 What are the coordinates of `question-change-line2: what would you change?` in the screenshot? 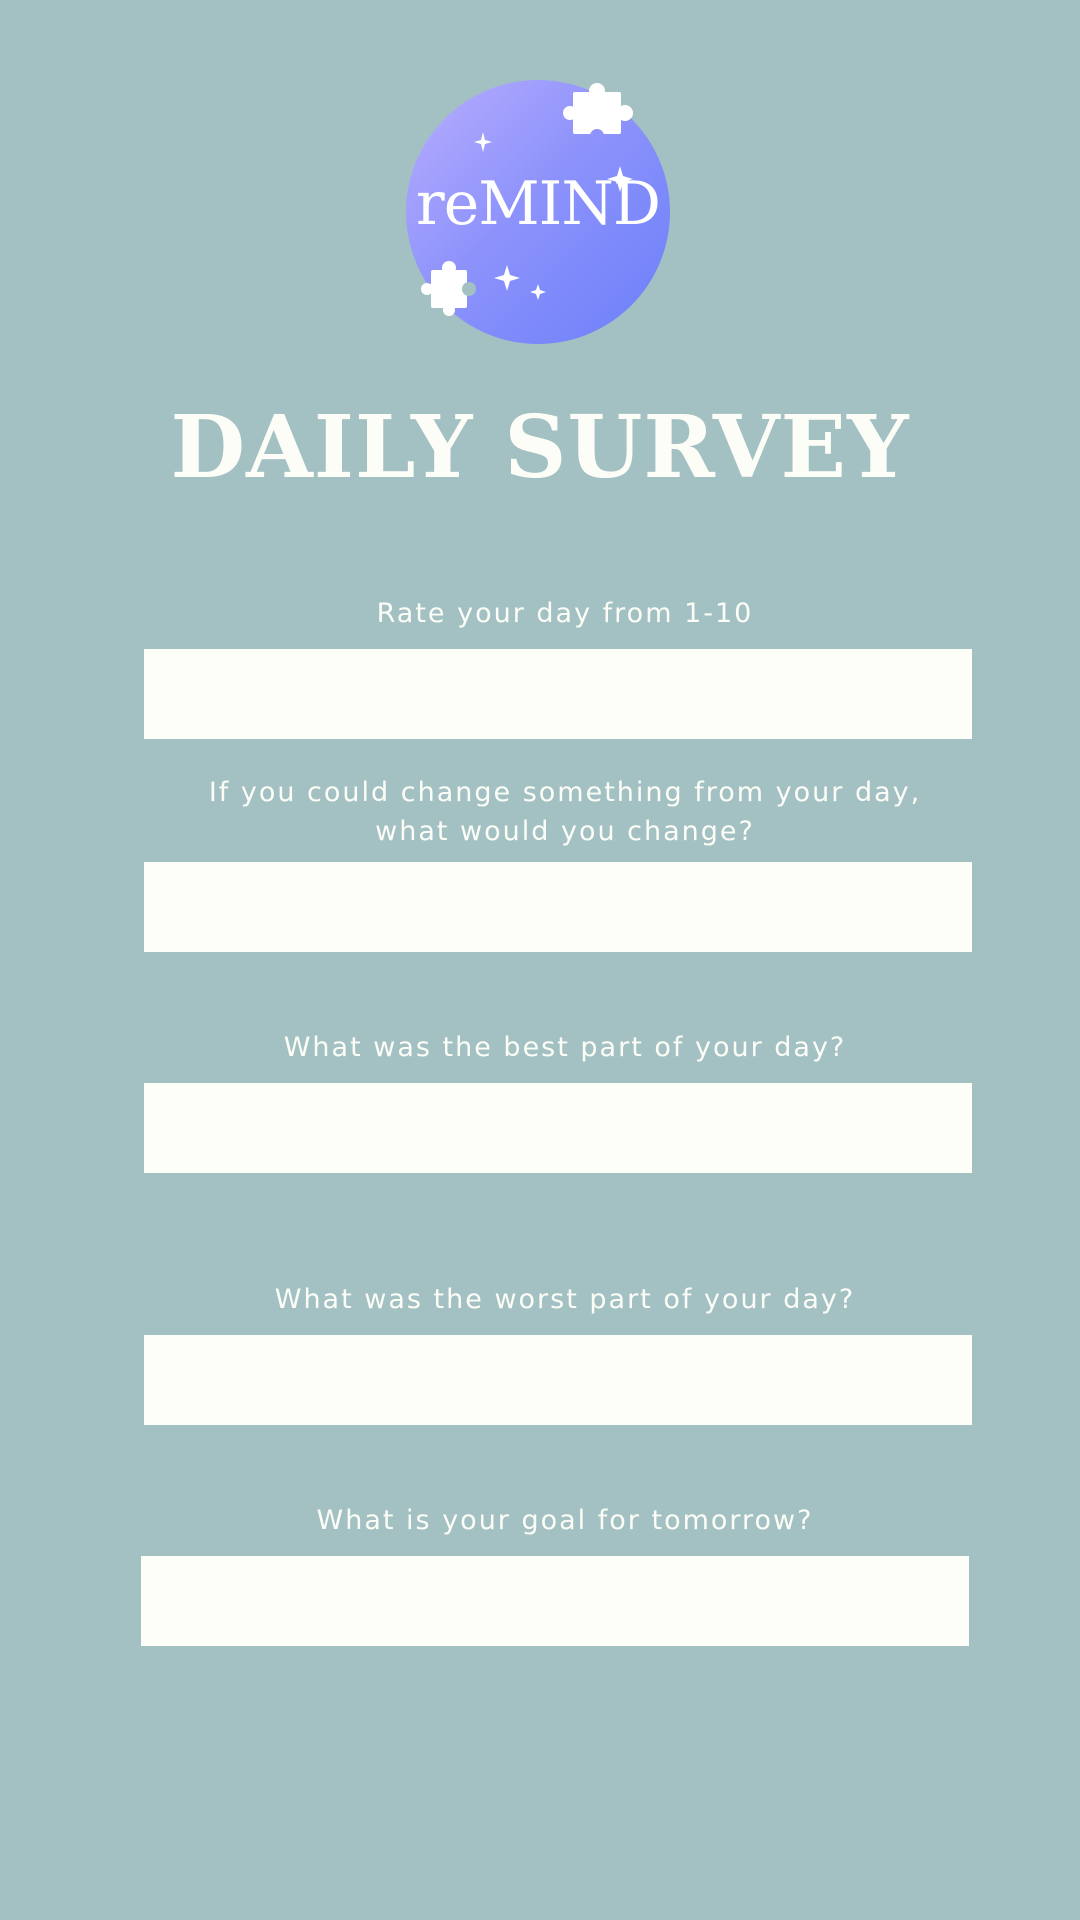 It's located at (565, 831).